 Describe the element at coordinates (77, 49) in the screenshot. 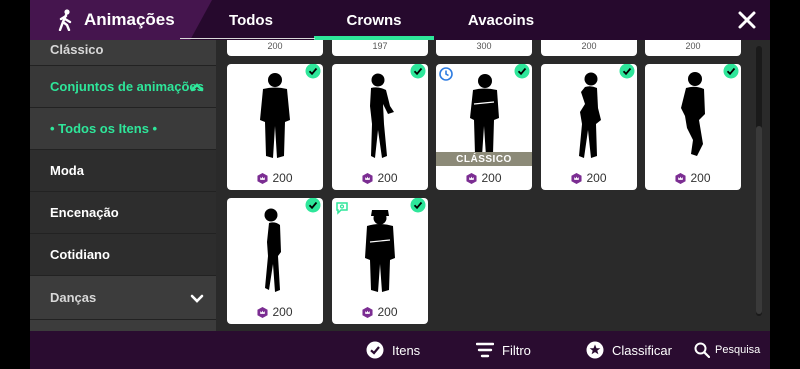

I see `sidebar-item-label: Clássico` at that location.